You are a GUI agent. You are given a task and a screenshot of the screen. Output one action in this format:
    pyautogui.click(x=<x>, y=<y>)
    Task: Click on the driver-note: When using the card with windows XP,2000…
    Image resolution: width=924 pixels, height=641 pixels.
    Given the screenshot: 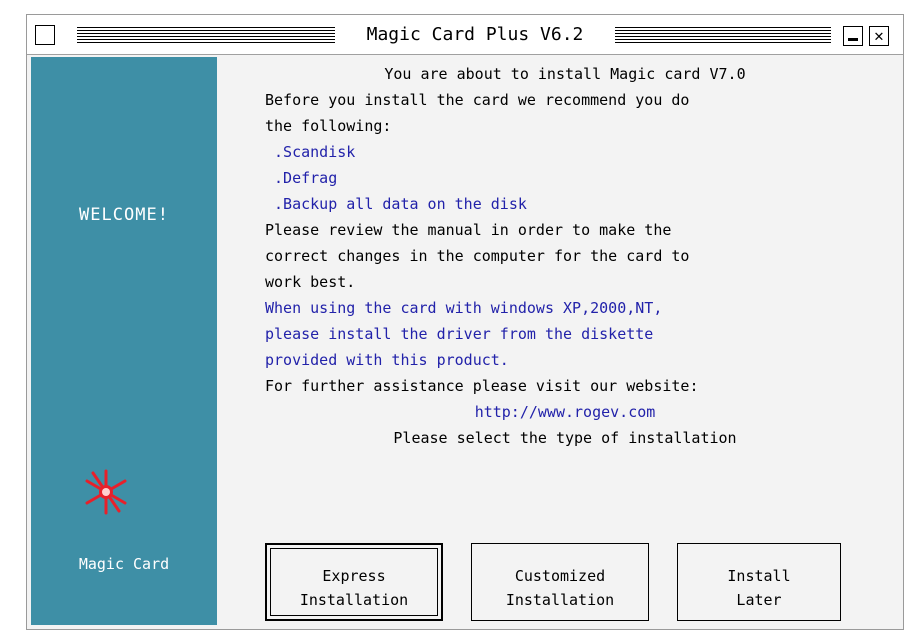 What is the action you would take?
    pyautogui.click(x=464, y=308)
    